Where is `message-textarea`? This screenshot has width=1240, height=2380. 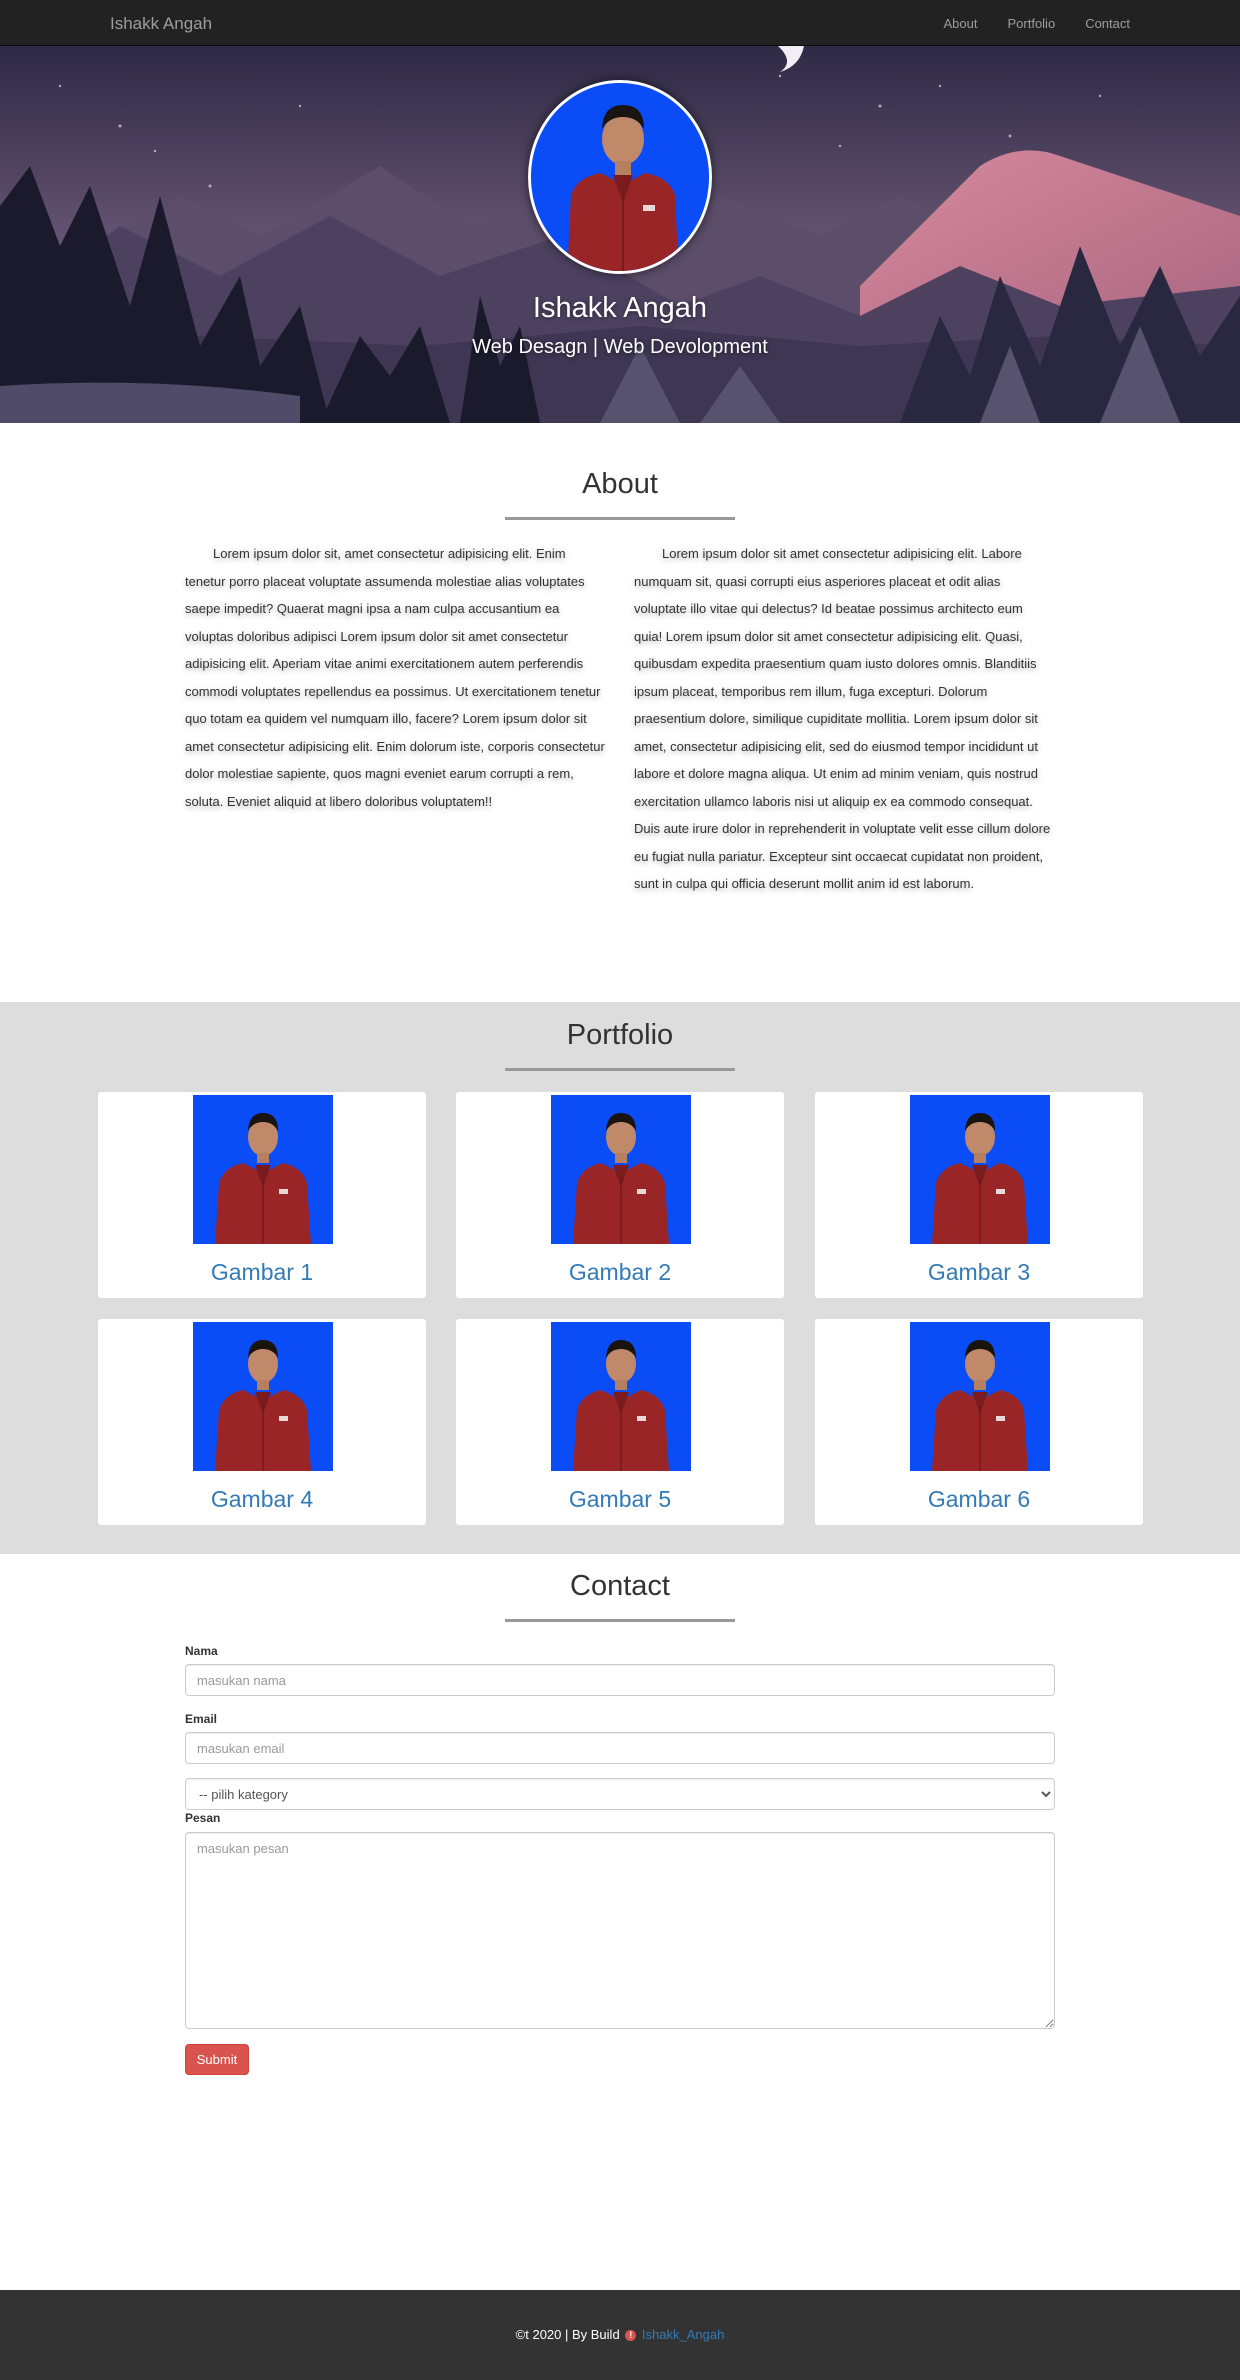
message-textarea is located at coordinates (620, 1930).